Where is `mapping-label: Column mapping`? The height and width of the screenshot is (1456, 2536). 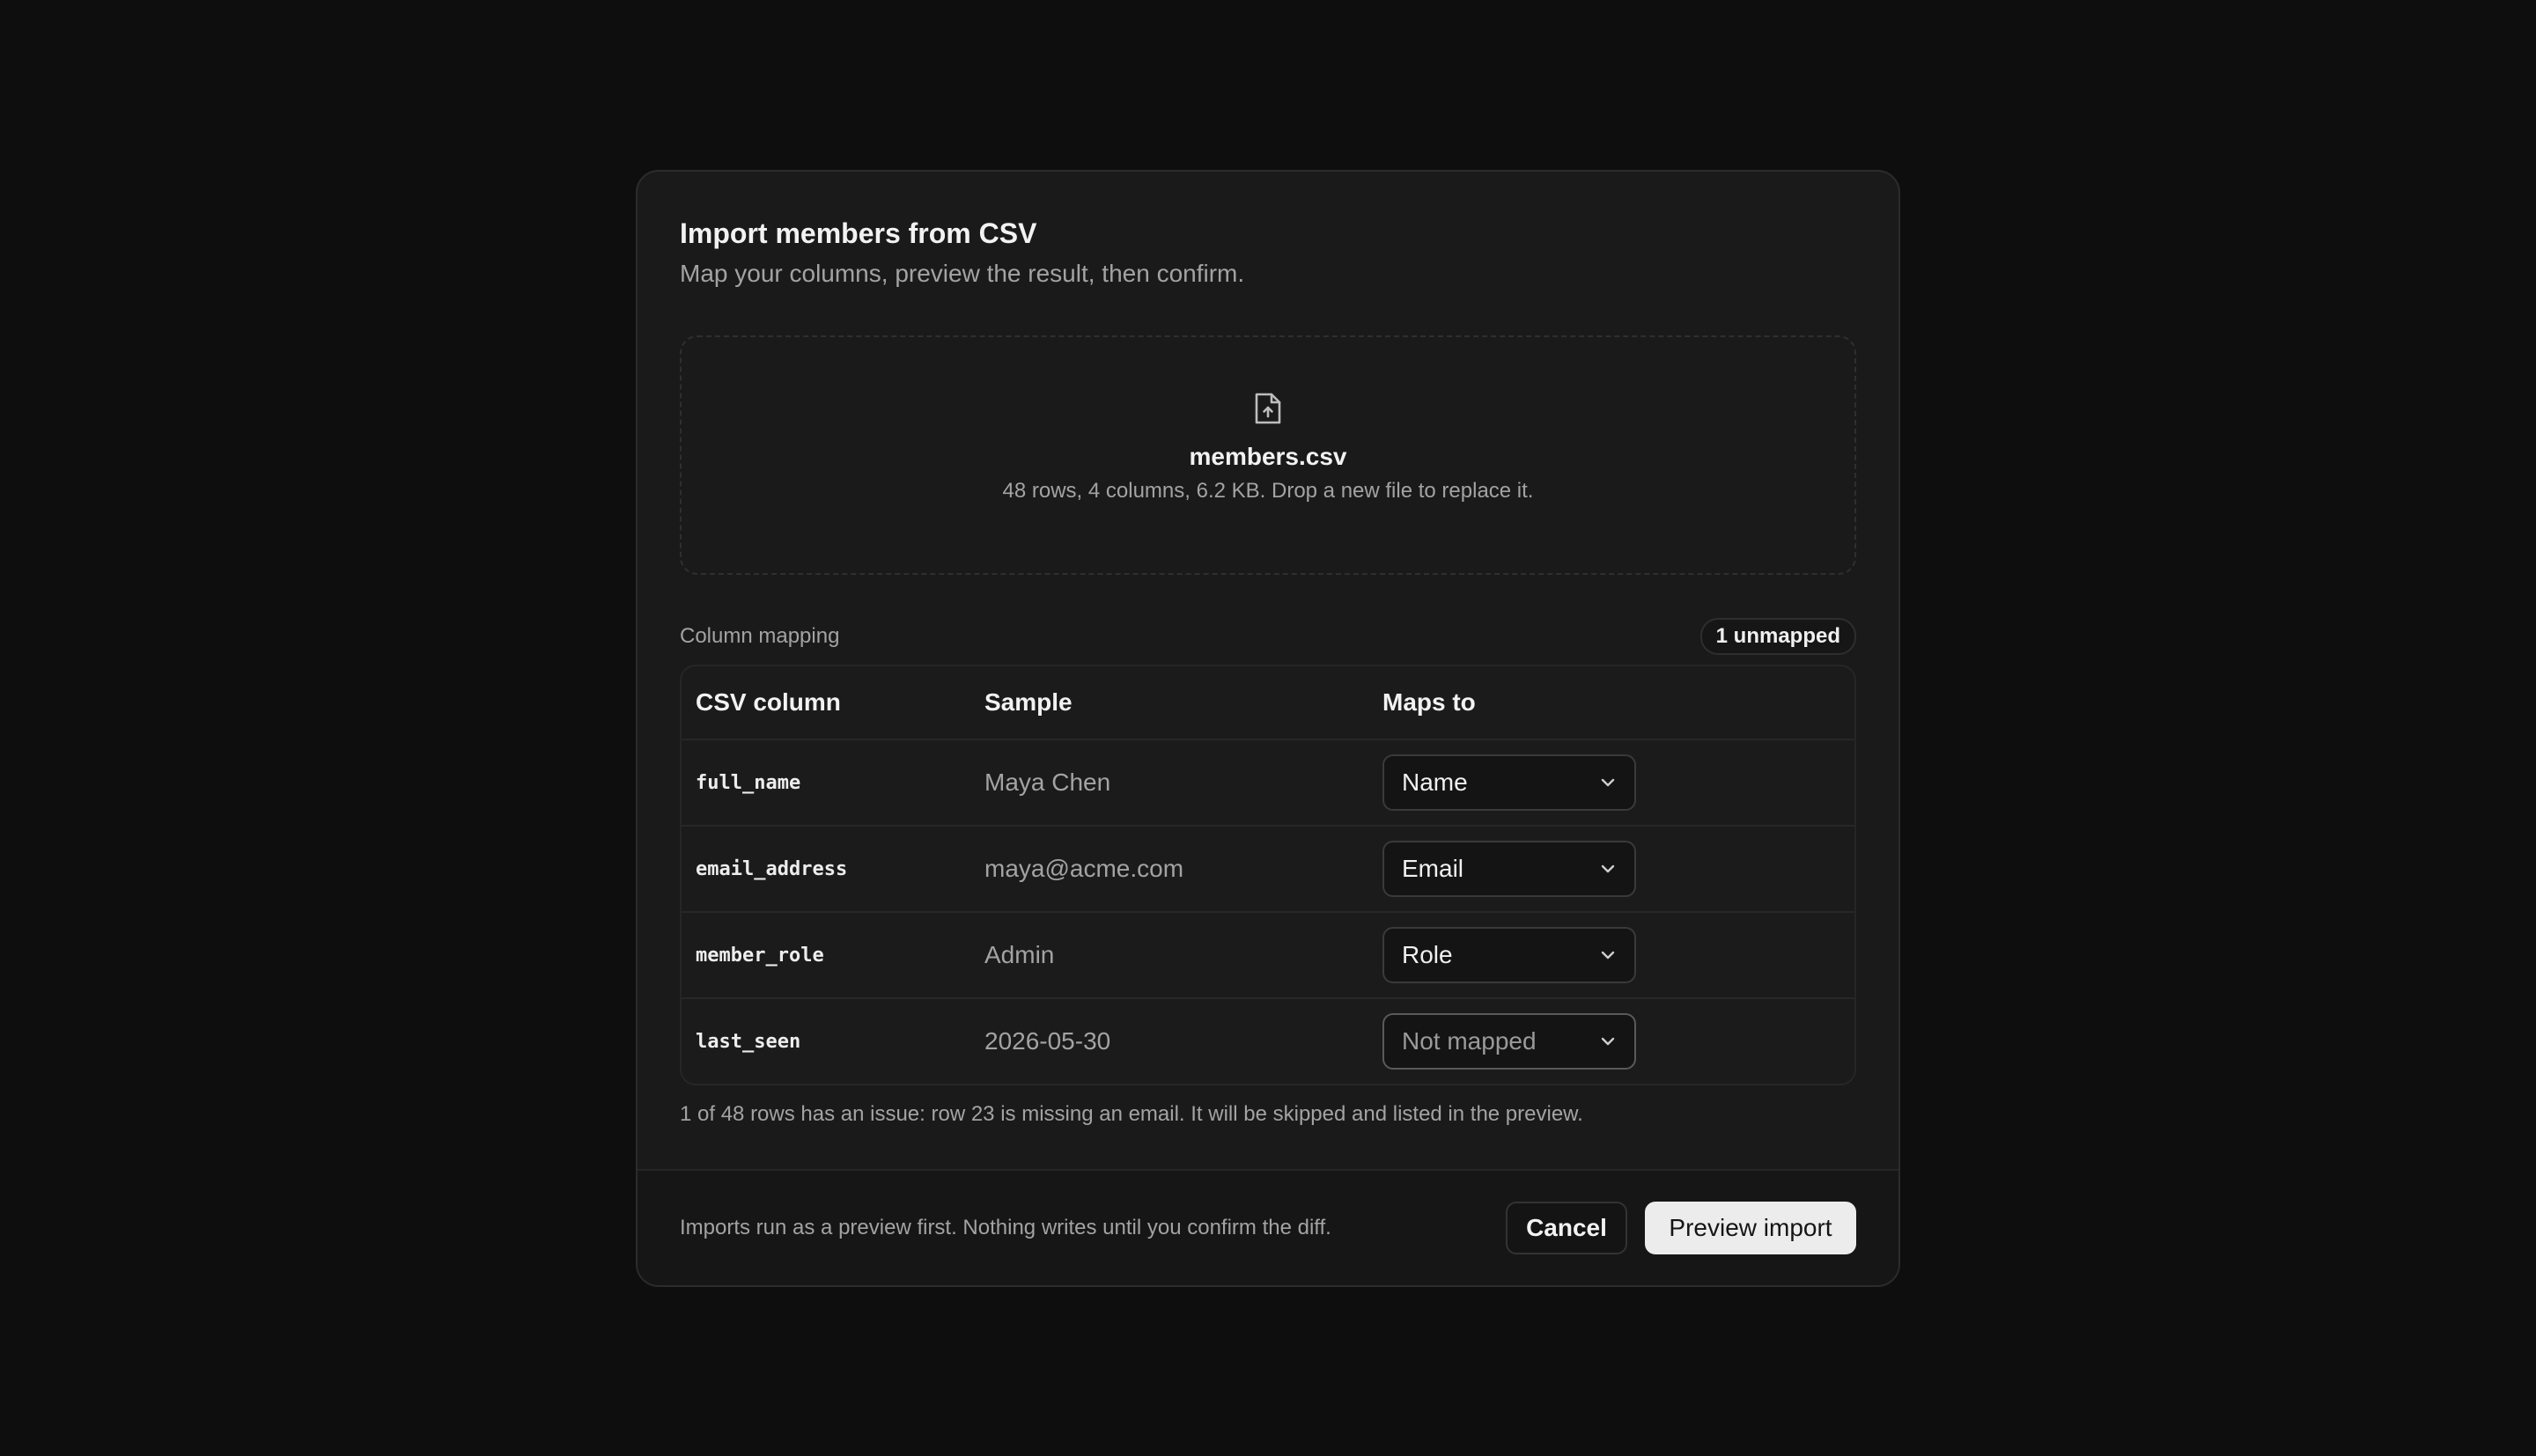
mapping-label: Column mapping is located at coordinates (760, 636).